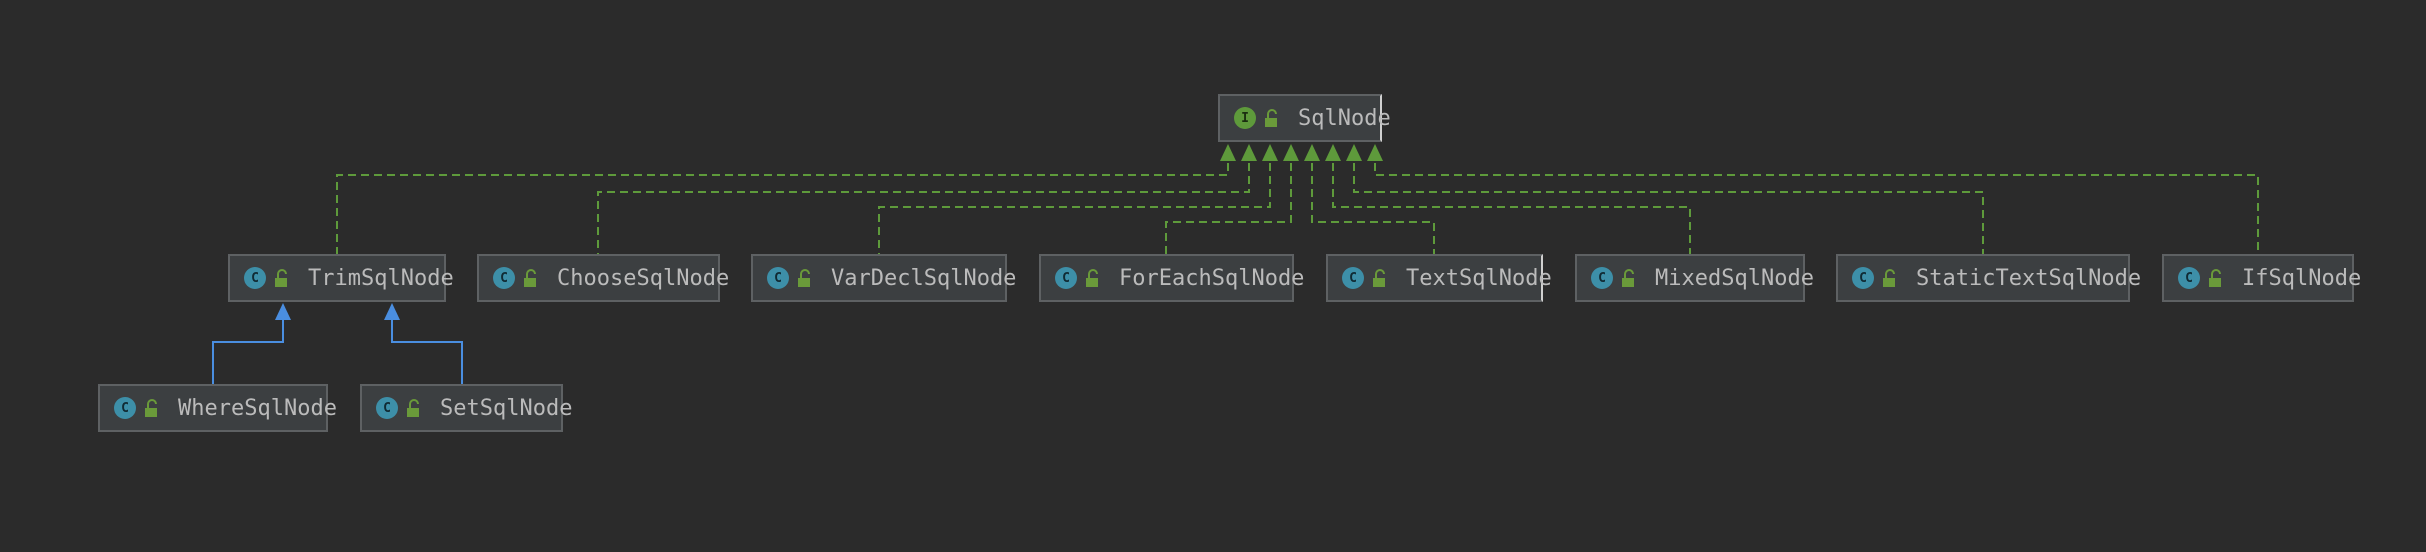 This screenshot has height=552, width=2426. I want to click on node-sqlnode: I SqlNode, so click(1304, 118).